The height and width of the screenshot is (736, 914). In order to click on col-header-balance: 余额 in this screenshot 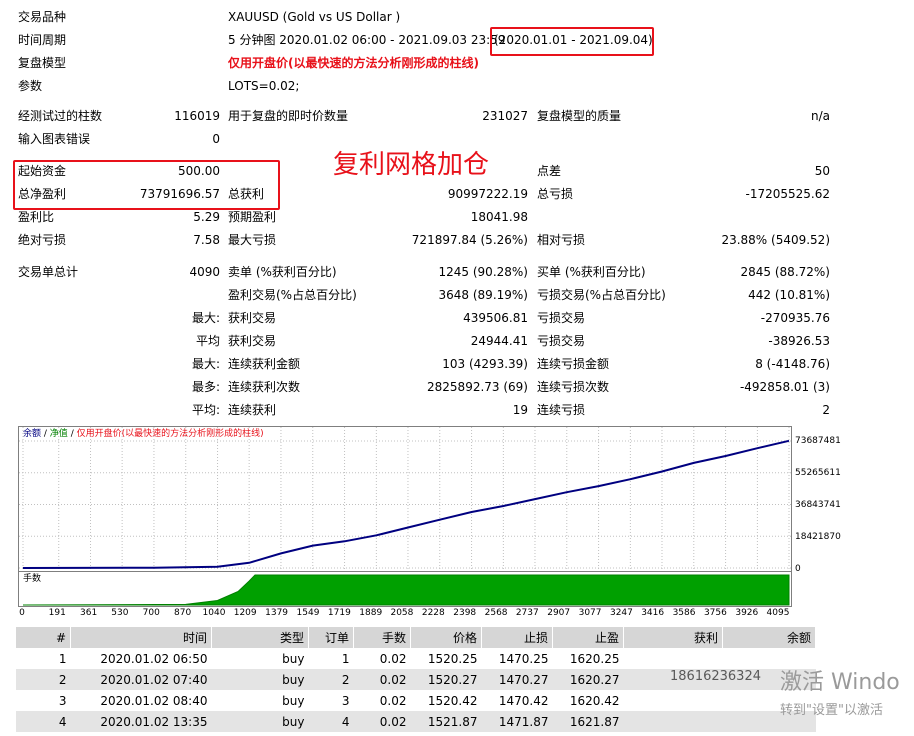, I will do `click(769, 637)`.